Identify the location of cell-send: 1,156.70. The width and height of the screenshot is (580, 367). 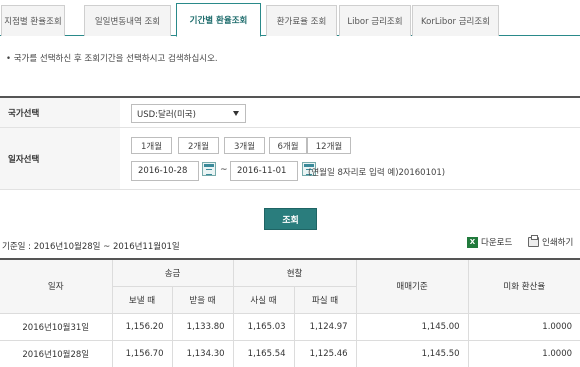
(142, 353).